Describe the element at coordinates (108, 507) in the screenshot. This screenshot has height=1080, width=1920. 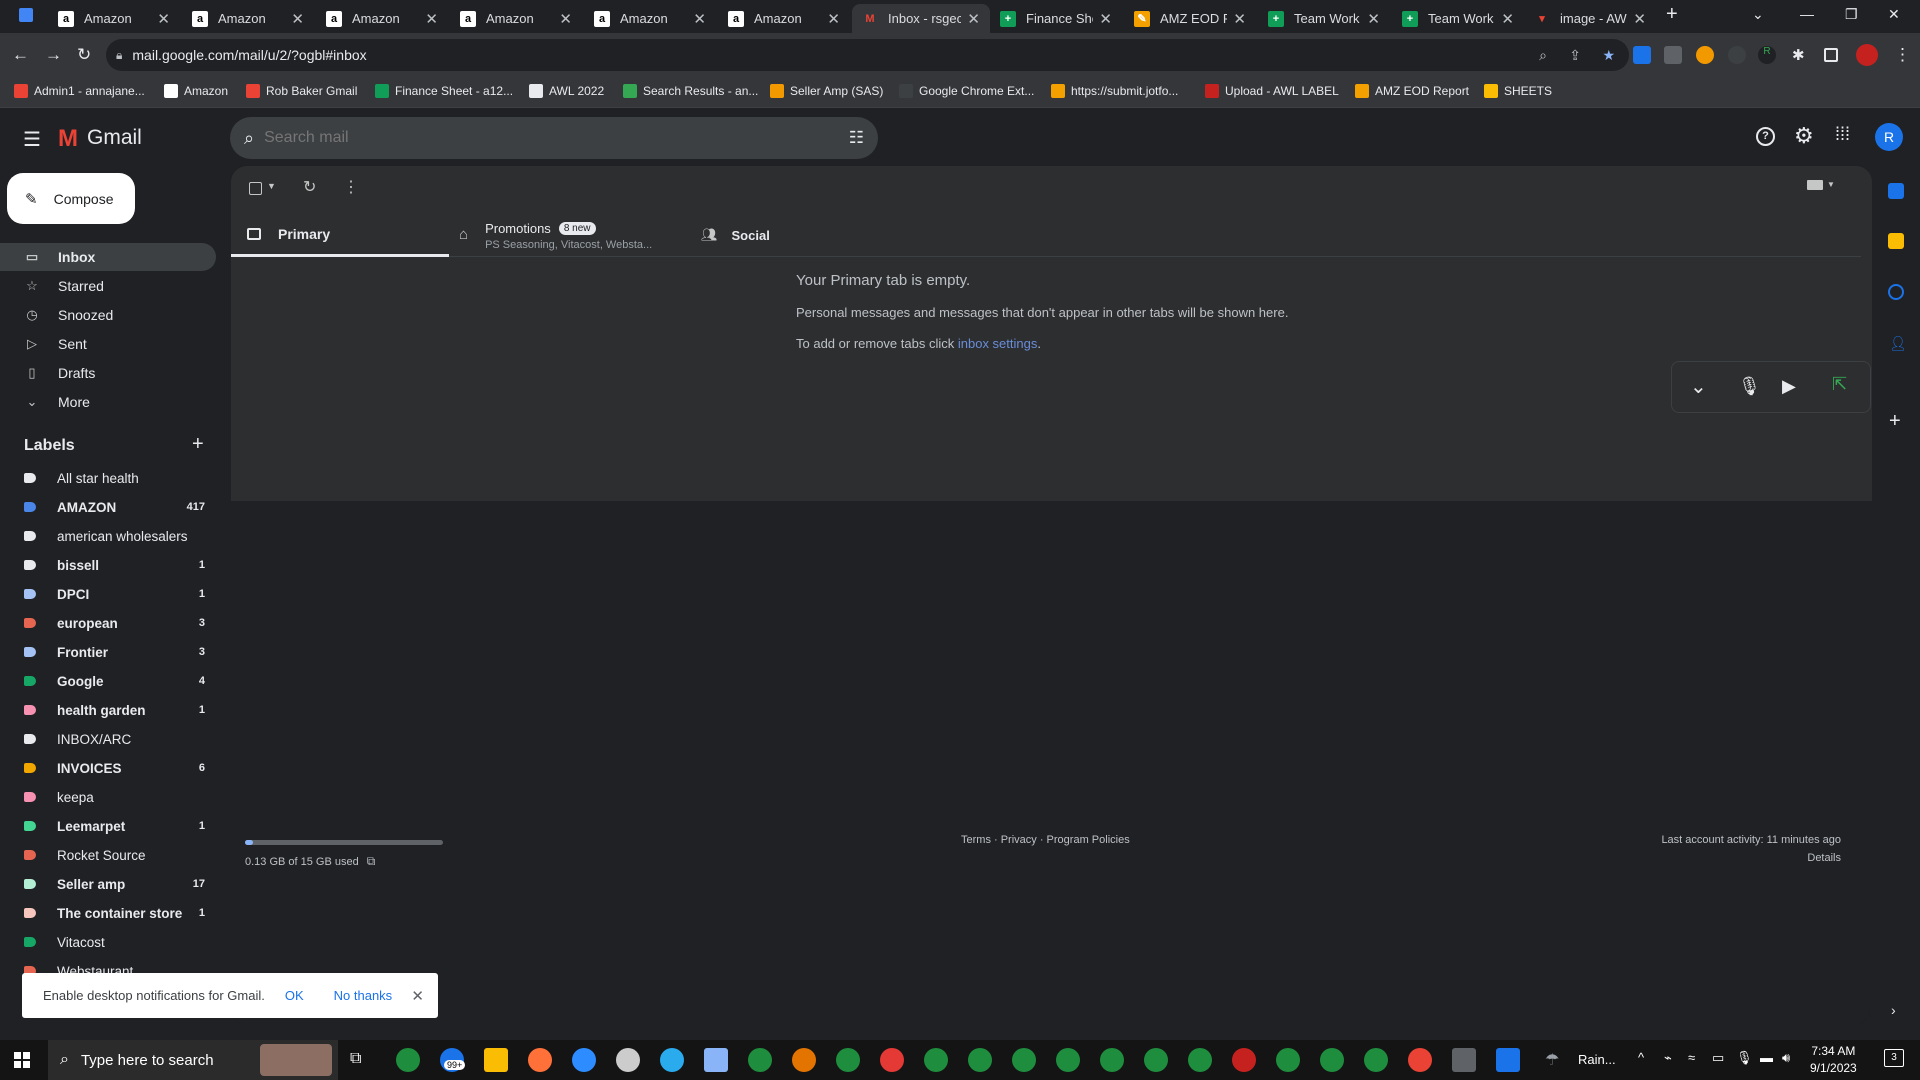
I see `label-item: AMAZON 417` at that location.